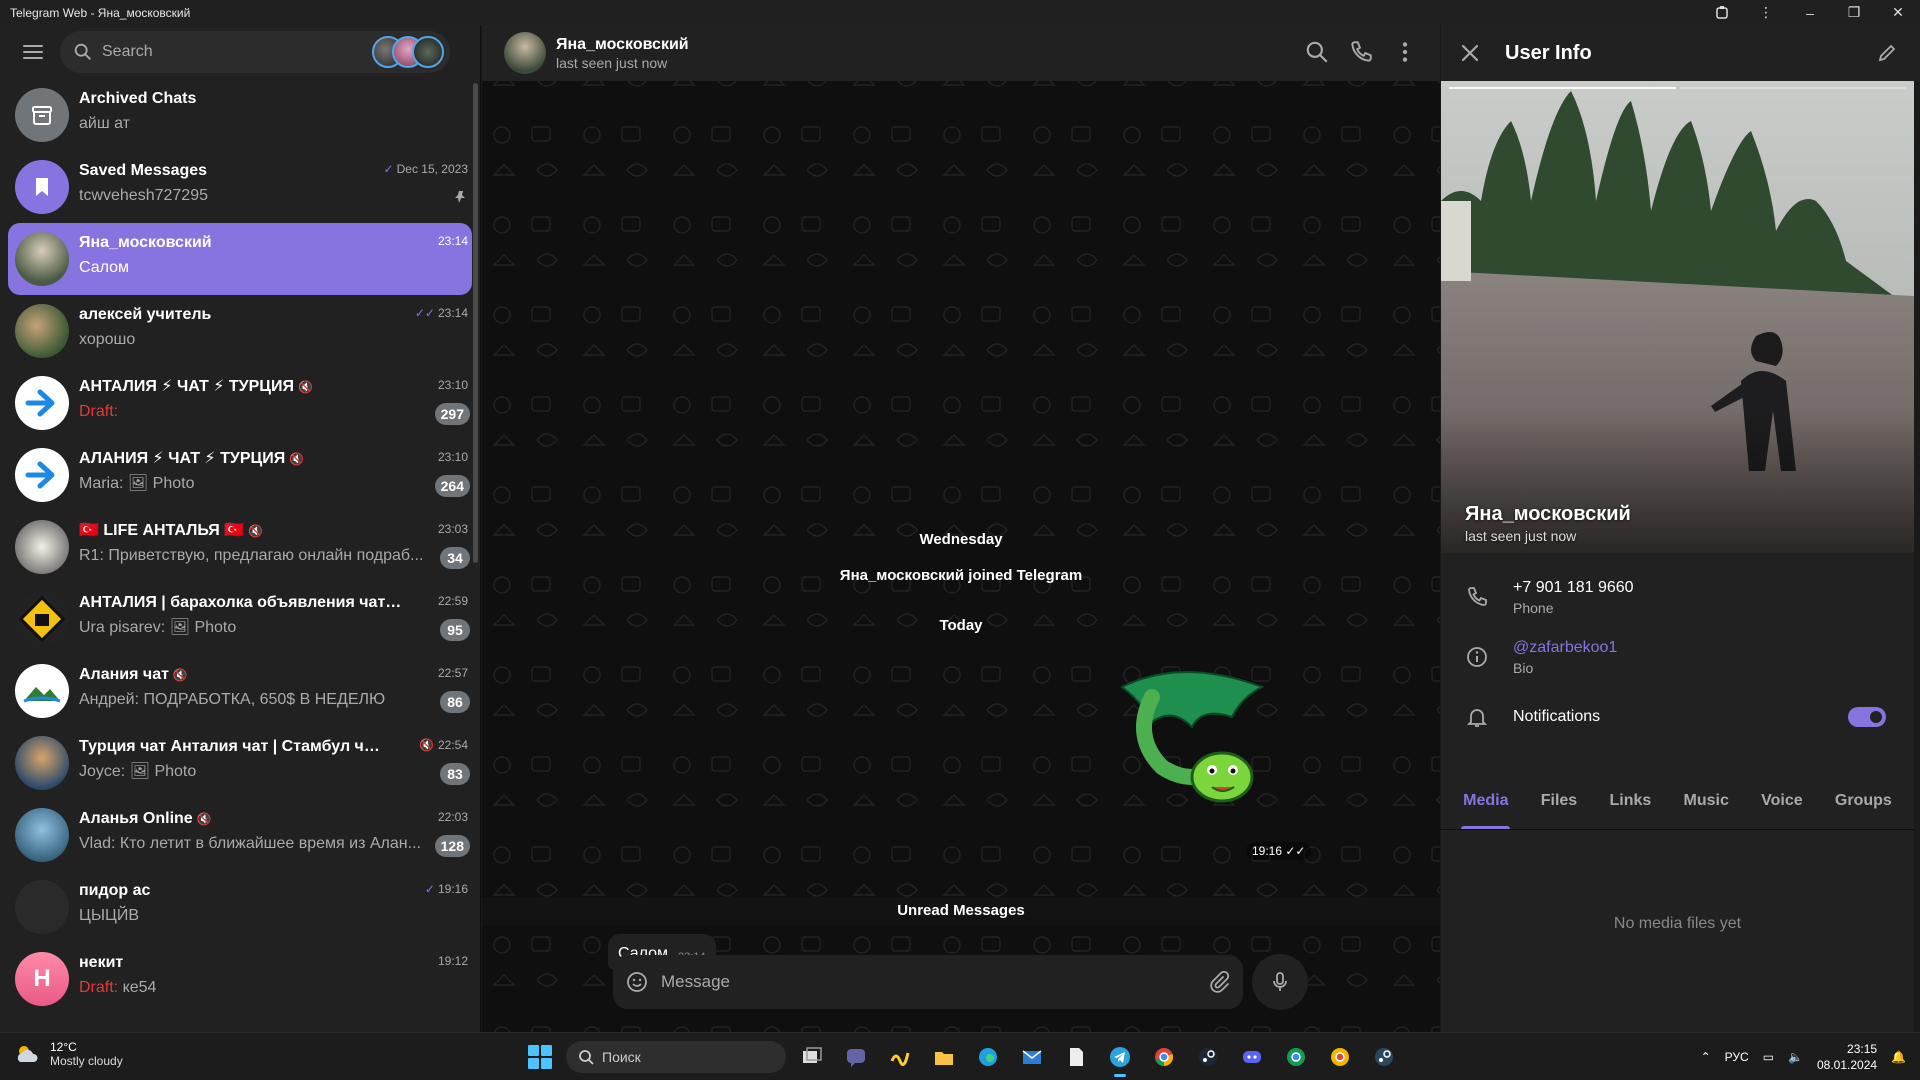 This screenshot has width=1920, height=1080. What do you see at coordinates (240, 259) in the screenshot?
I see `chat-item-yana: Яна_московский Салом 23:14` at bounding box center [240, 259].